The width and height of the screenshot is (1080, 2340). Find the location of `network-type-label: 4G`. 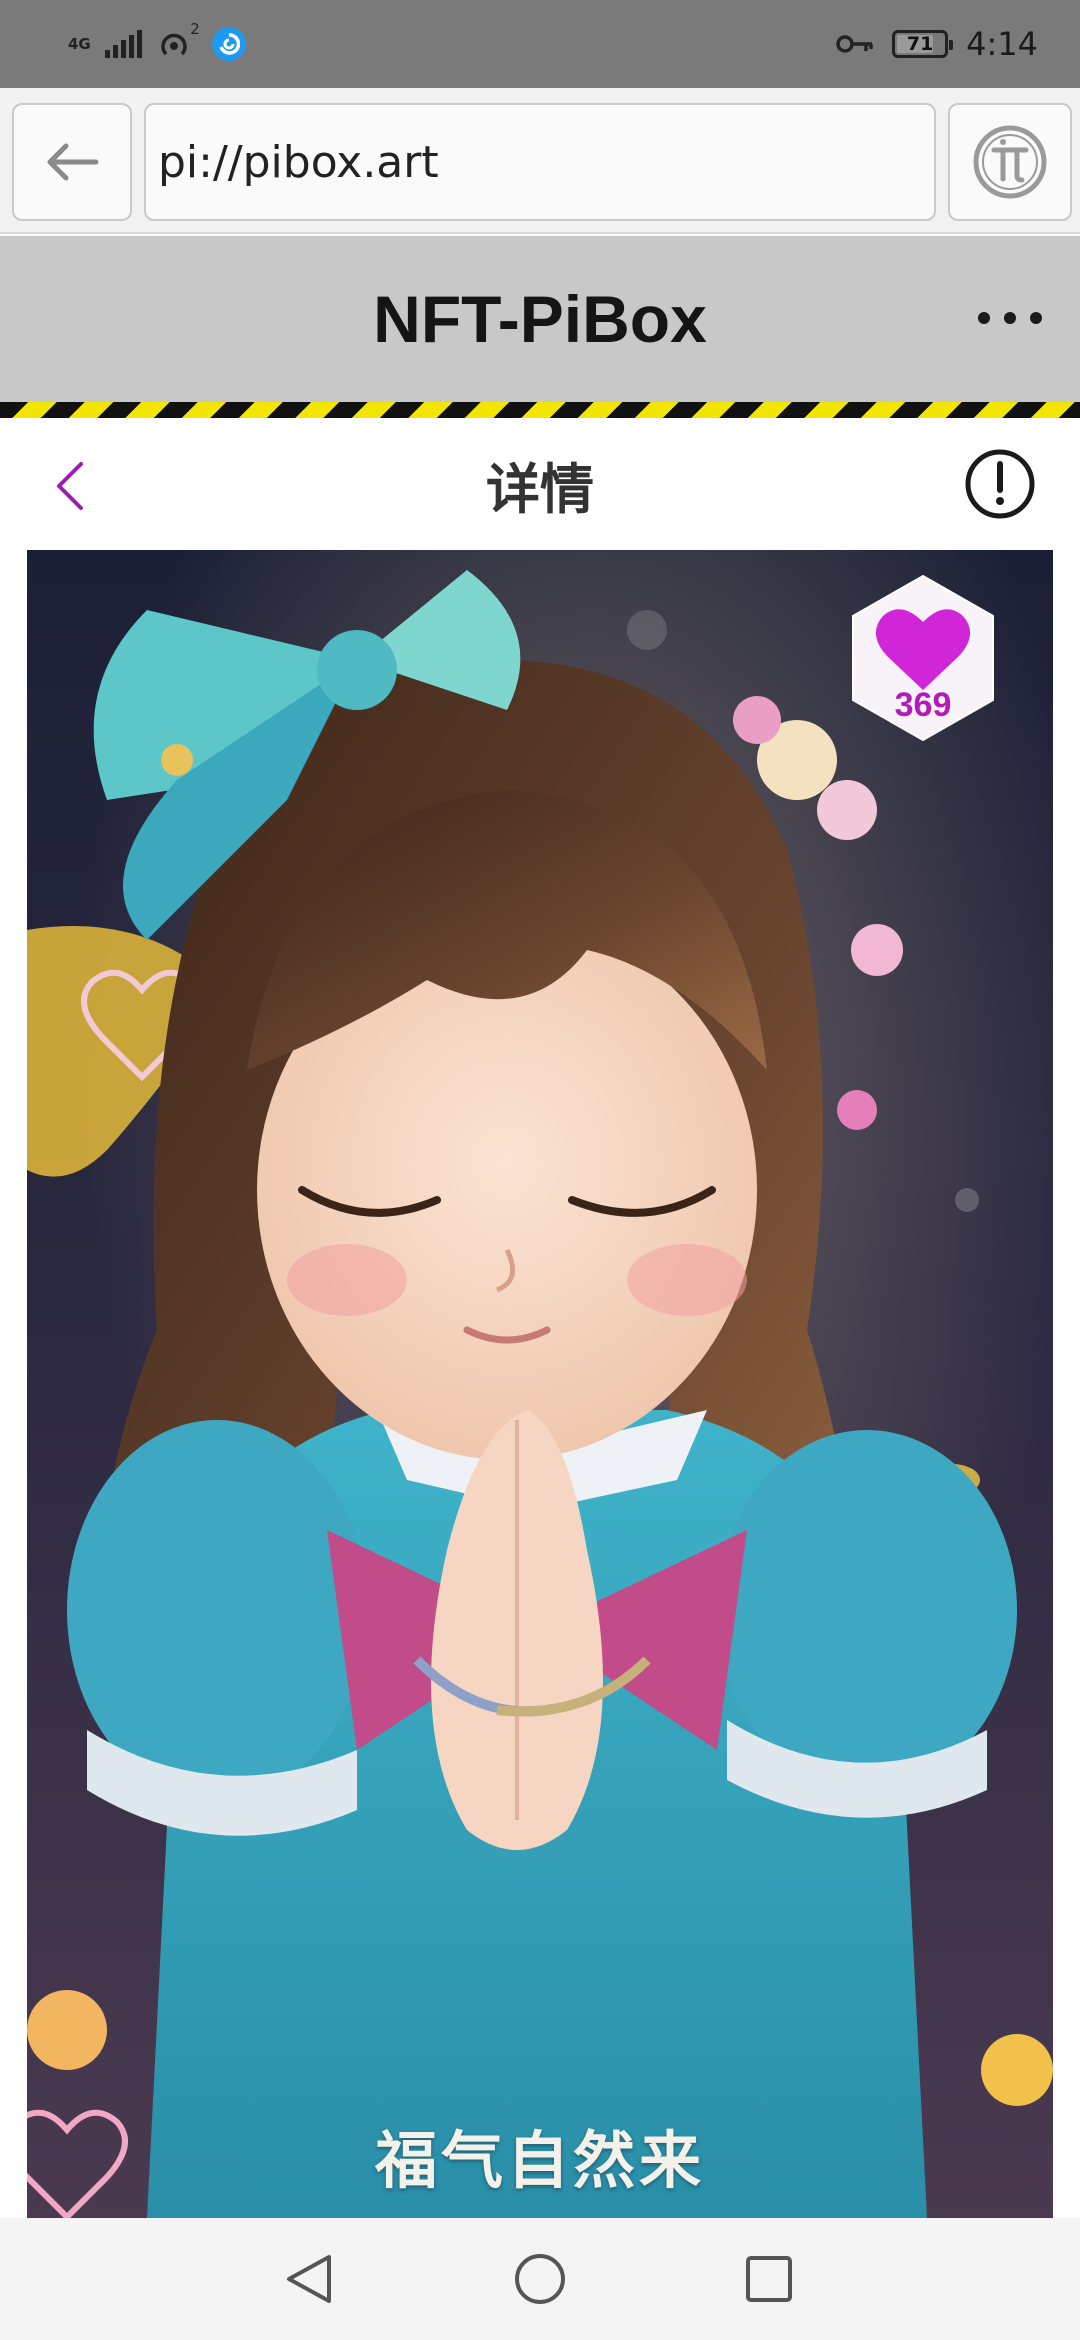

network-type-label: 4G is located at coordinates (79, 43).